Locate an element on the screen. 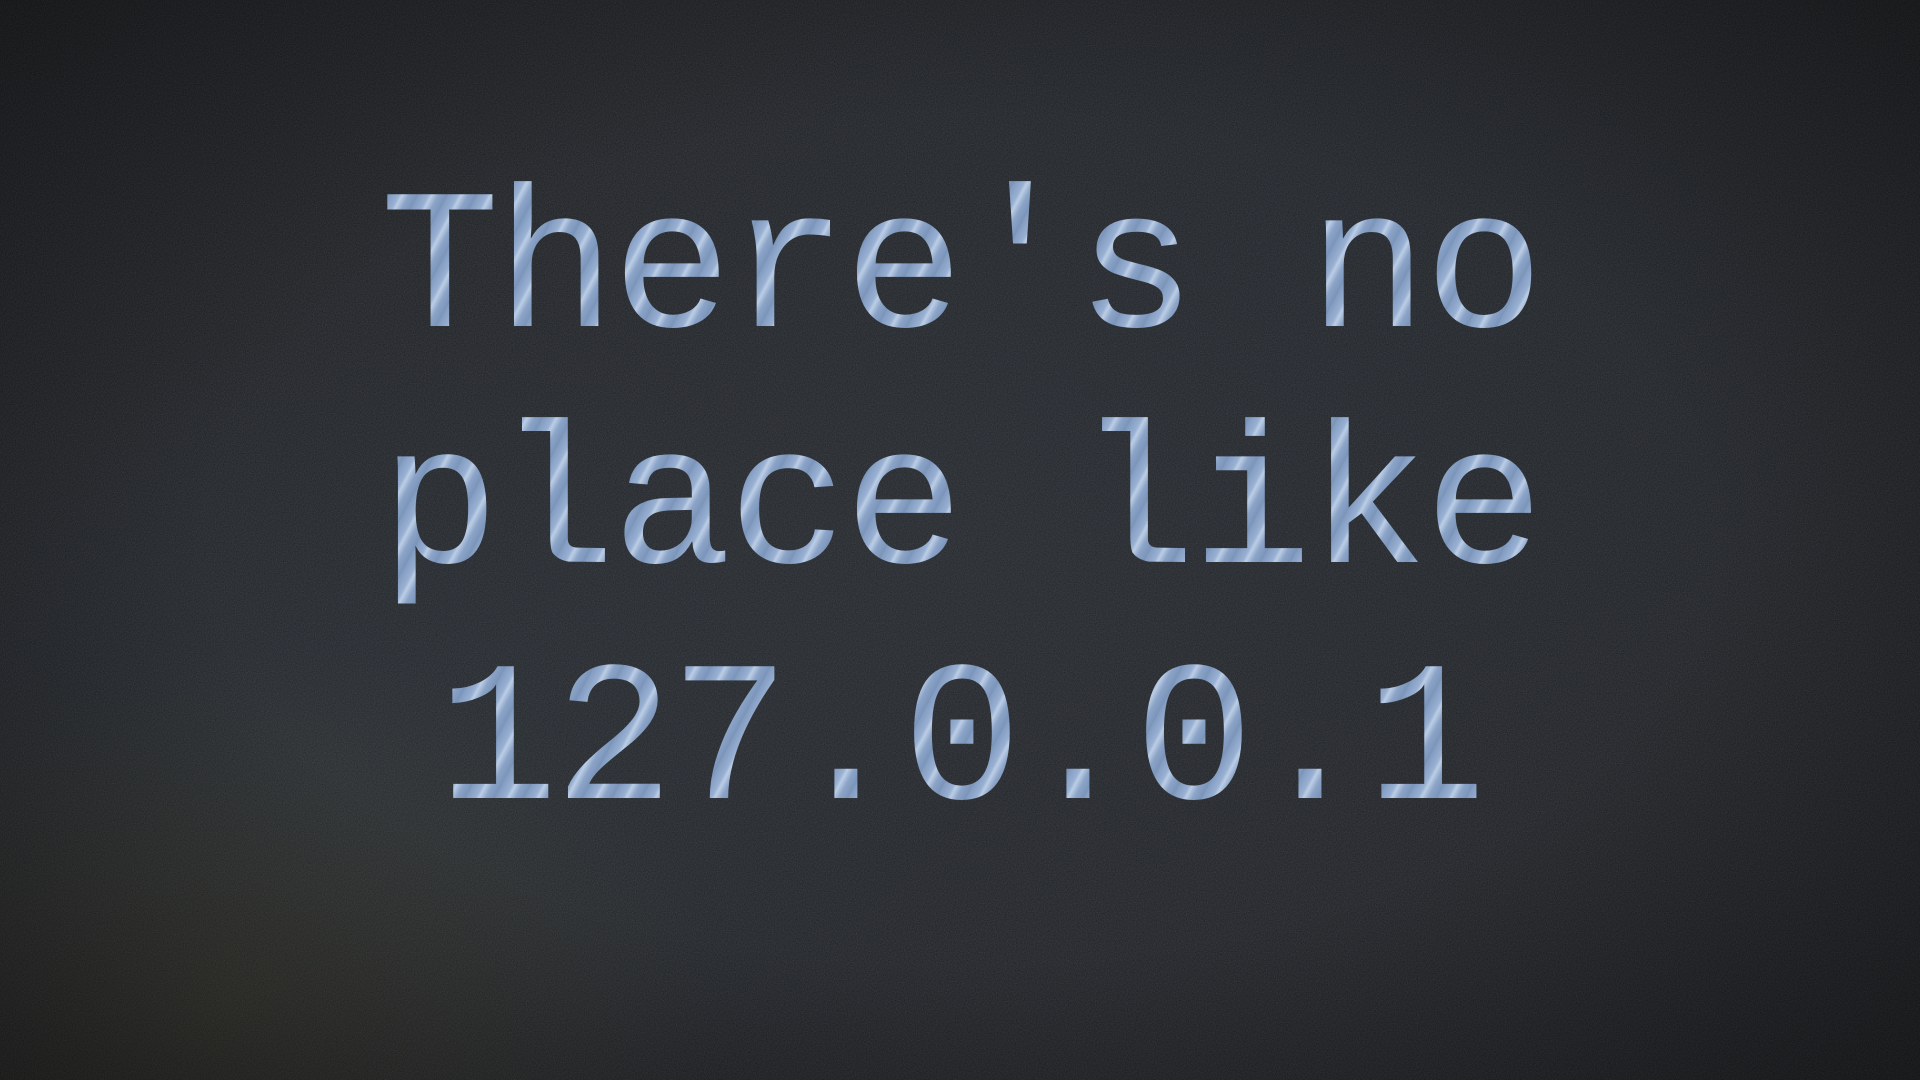 The height and width of the screenshot is (1080, 1920). quote-line-2: place like is located at coordinates (962, 510).